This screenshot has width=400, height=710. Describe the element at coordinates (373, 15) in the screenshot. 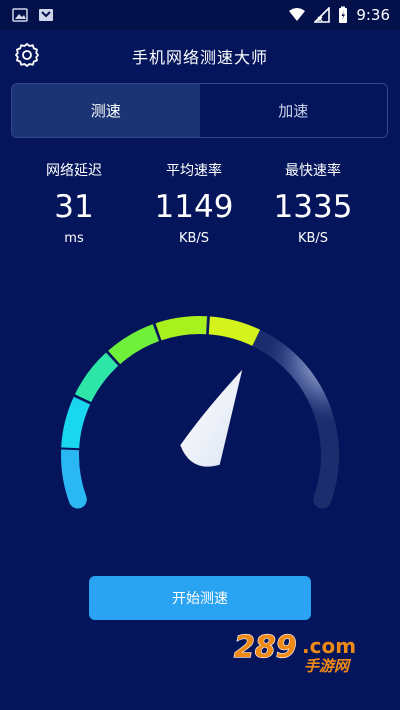

I see `status-time: 9:36` at that location.